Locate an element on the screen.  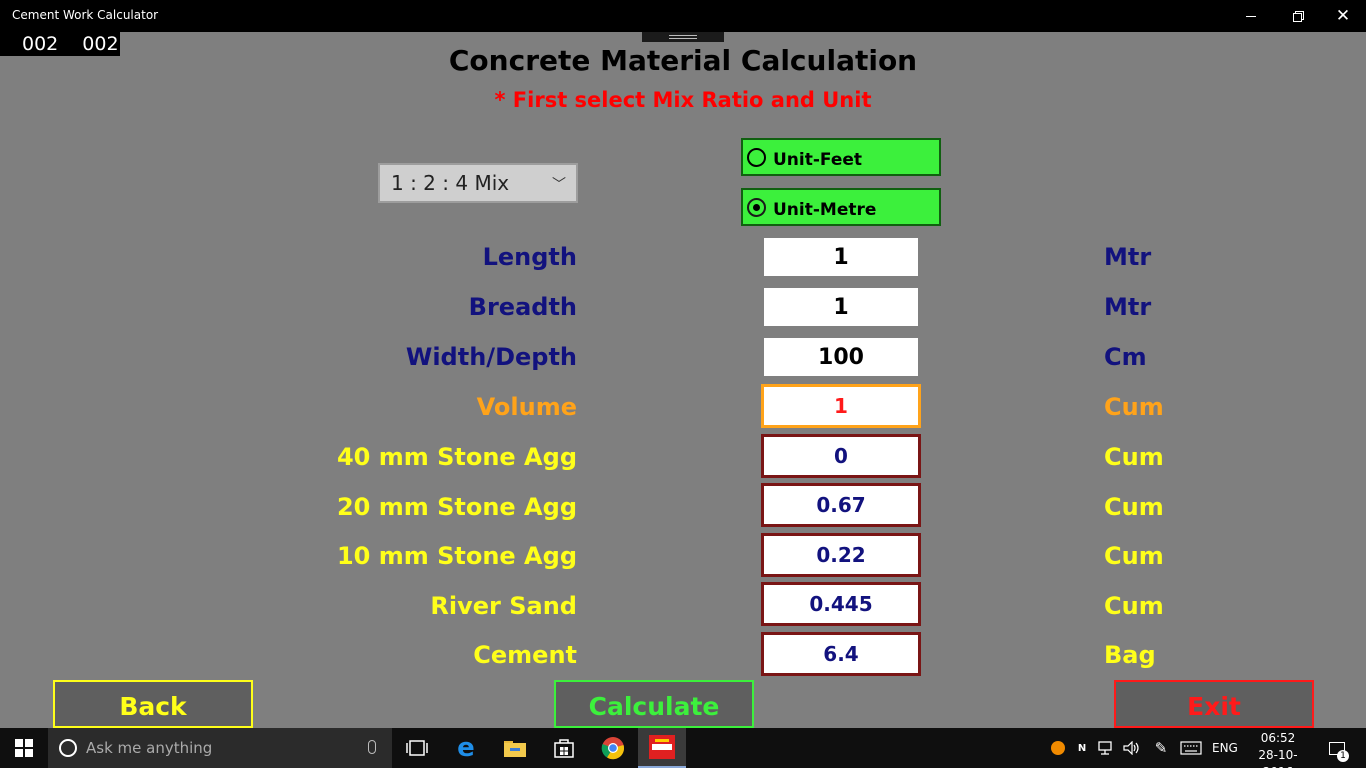
mix-ratio-dropdown: 1 : 2 : 4 Mix ﹀ is located at coordinates (478, 183).